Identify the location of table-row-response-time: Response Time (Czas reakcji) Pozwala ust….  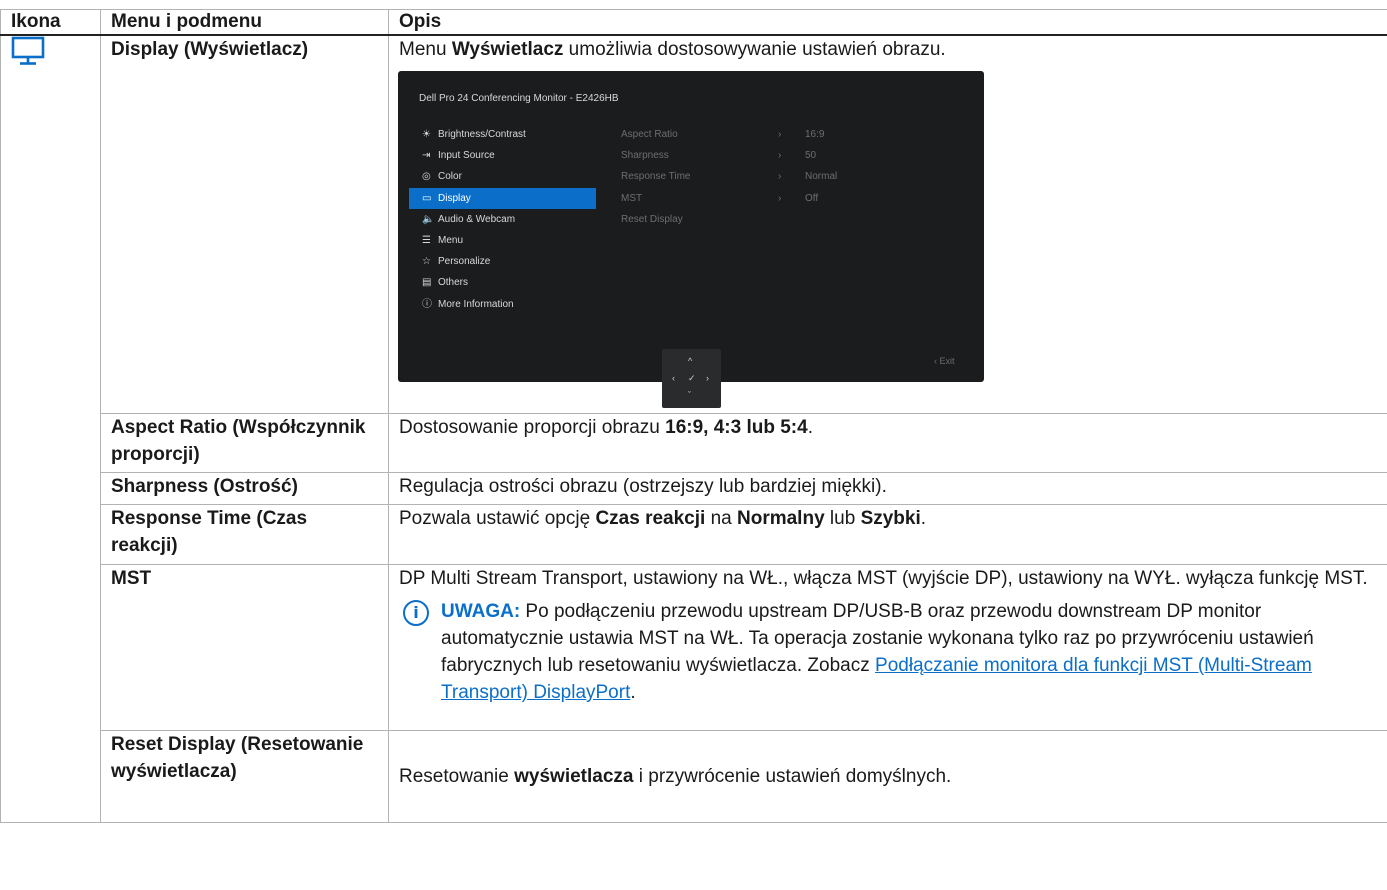
(694, 534).